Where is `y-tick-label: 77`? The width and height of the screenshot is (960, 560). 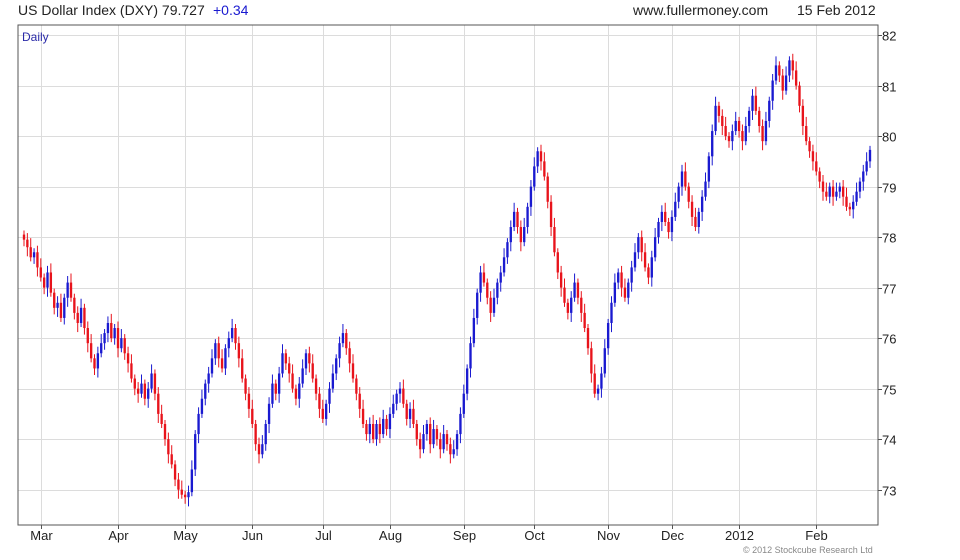
y-tick-label: 77 is located at coordinates (889, 289).